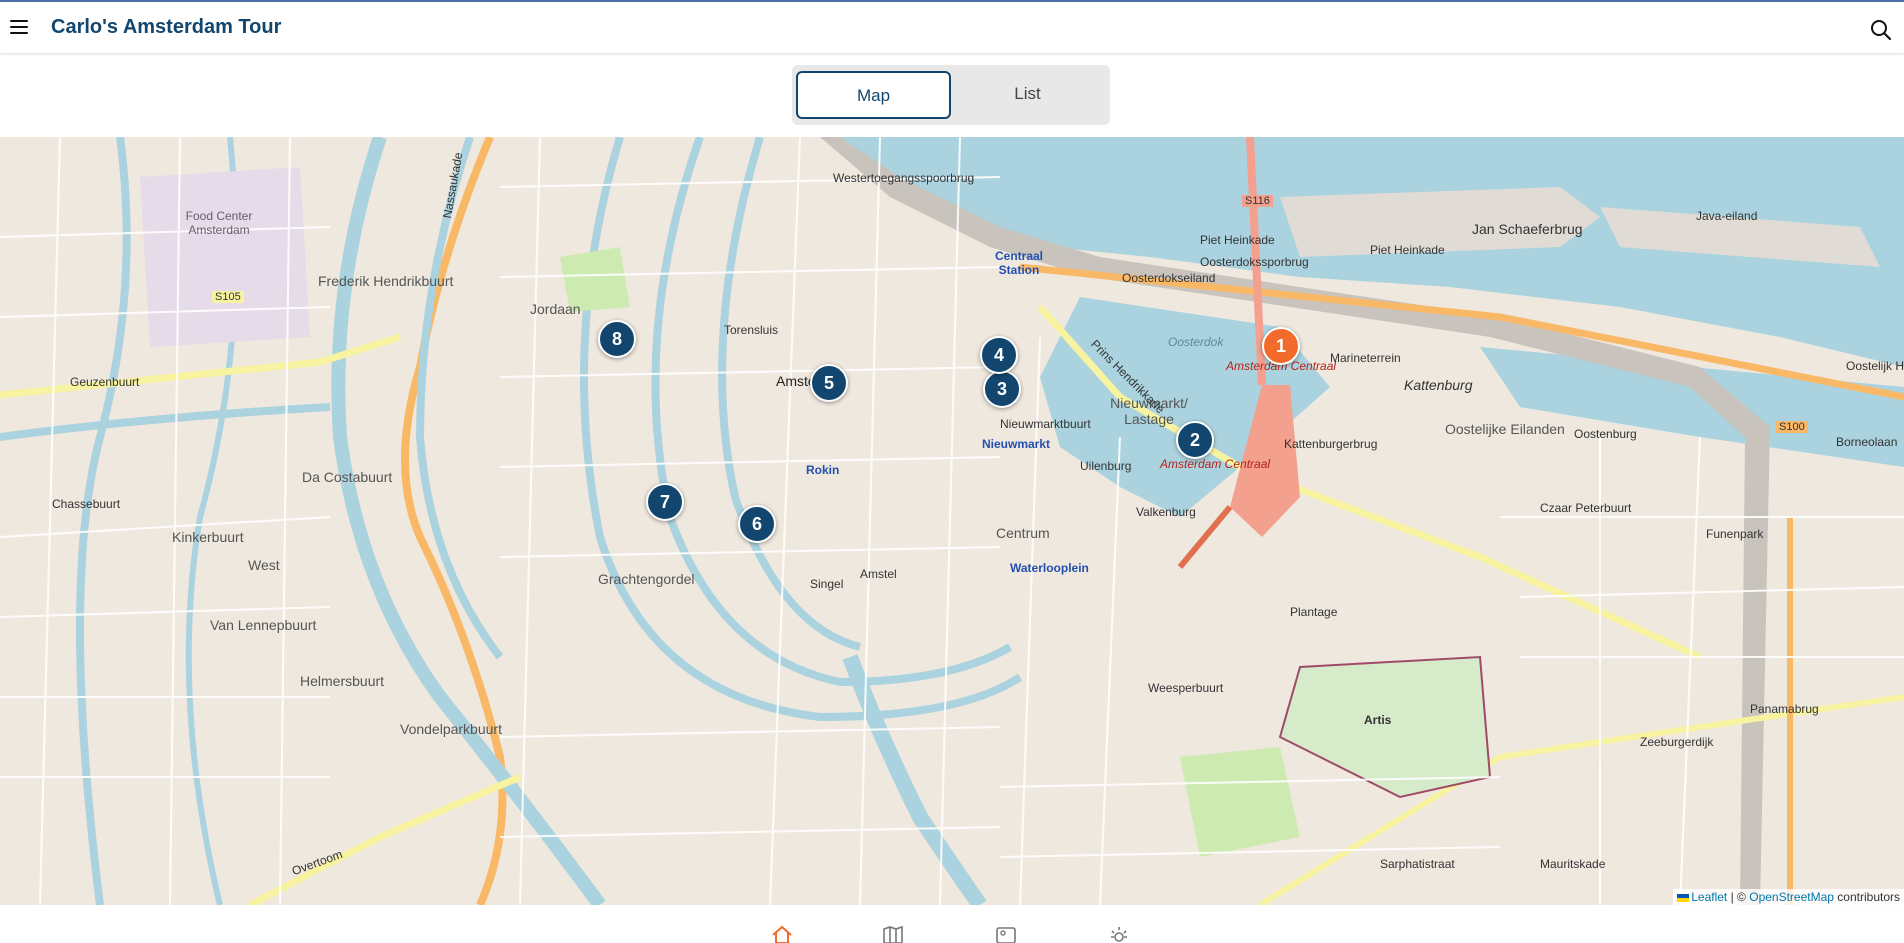 The height and width of the screenshot is (943, 1904). Describe the element at coordinates (751, 330) in the screenshot. I see `map-label: Torensluis` at that location.